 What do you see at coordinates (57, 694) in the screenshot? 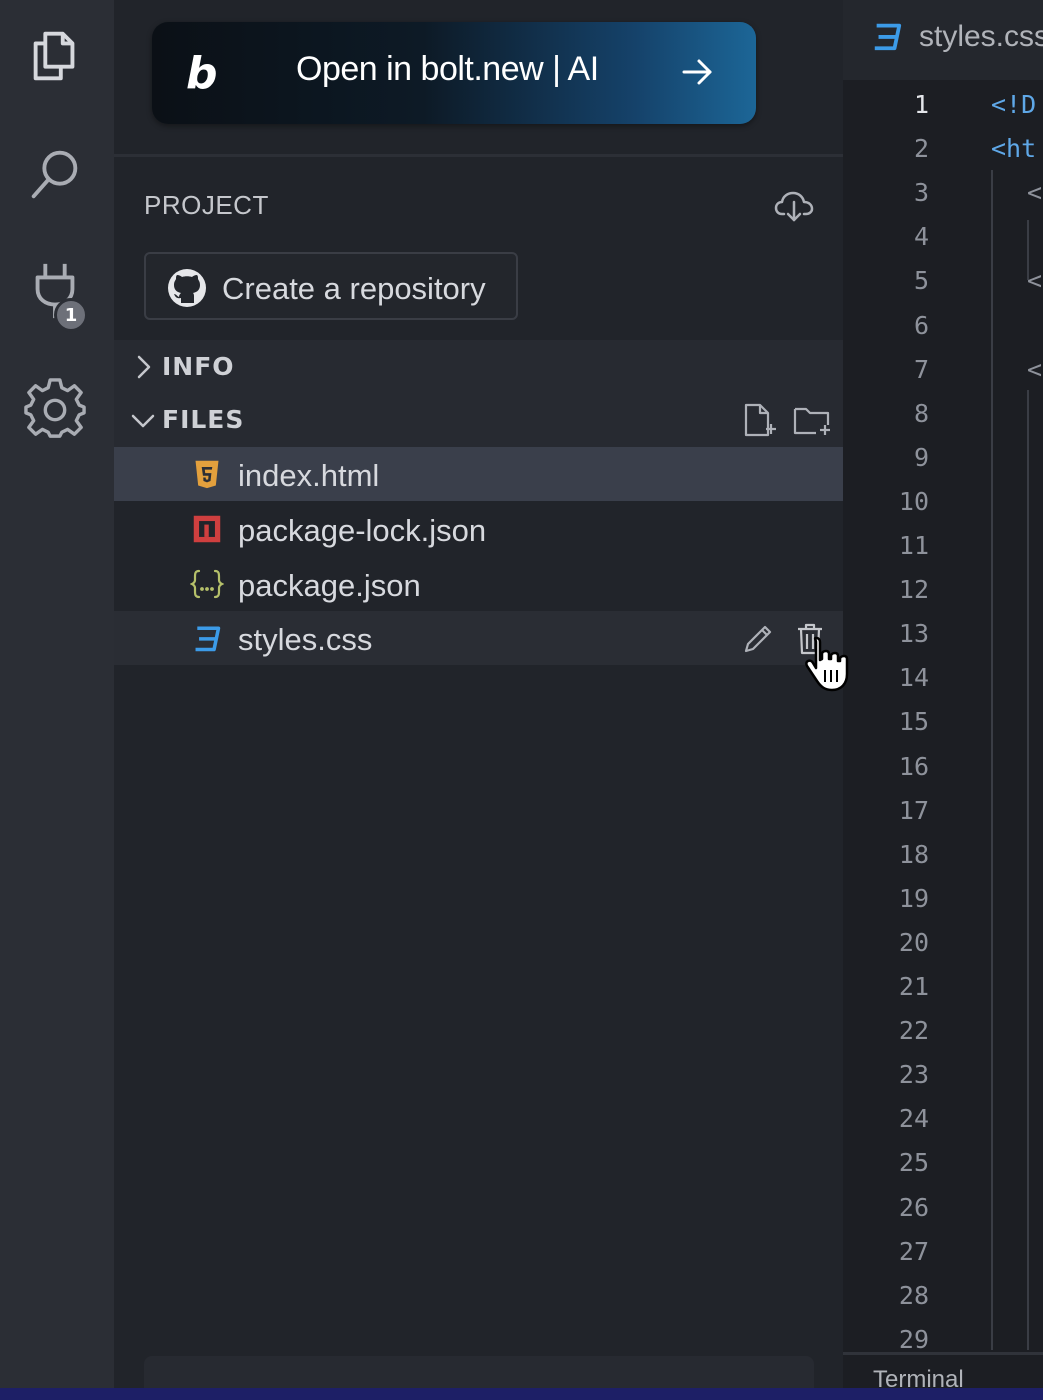
I see `activity-bar: 1` at bounding box center [57, 694].